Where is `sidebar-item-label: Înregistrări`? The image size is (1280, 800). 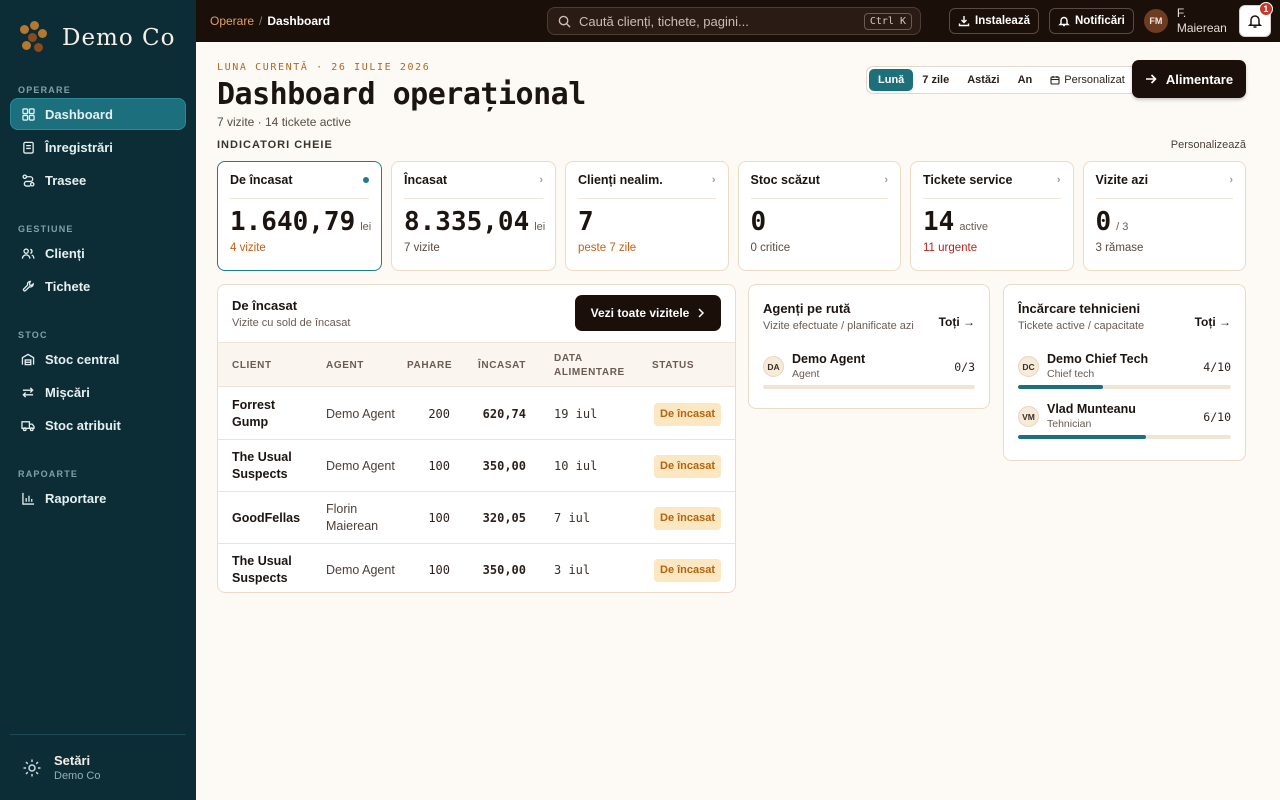 sidebar-item-label: Înregistrări is located at coordinates (79, 147).